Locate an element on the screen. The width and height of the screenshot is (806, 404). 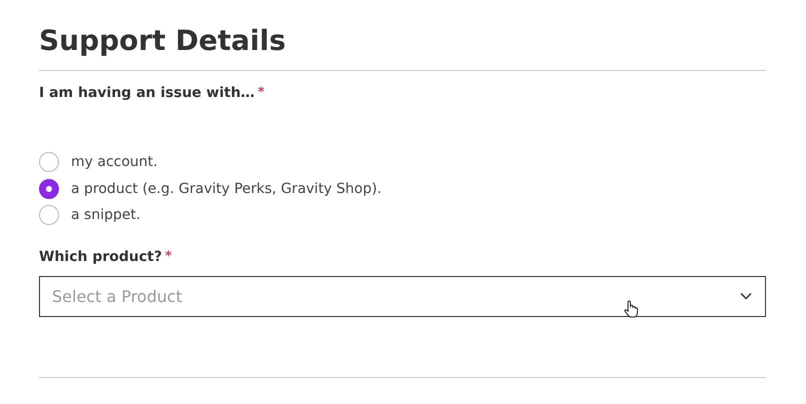
option-label: my account. is located at coordinates (114, 162).